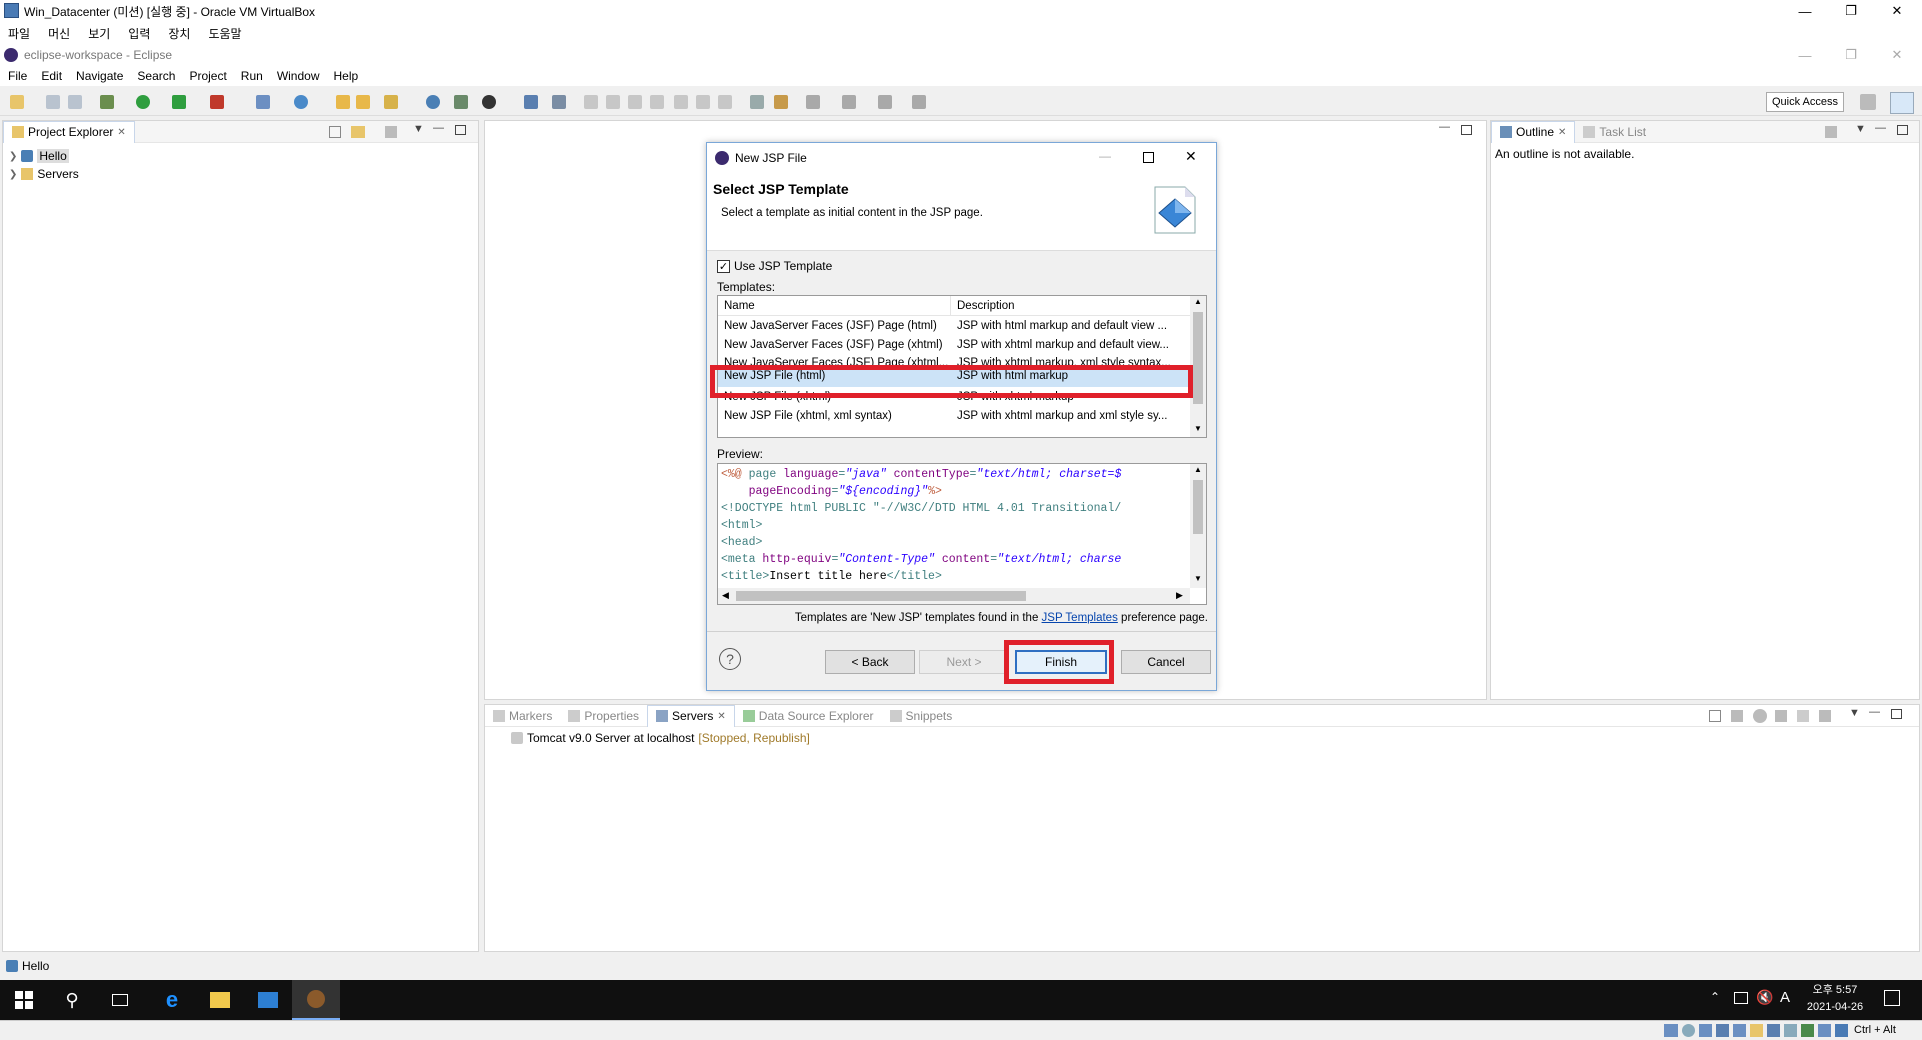 Image resolution: width=1922 pixels, height=1040 pixels. I want to click on open-type-icon, so click(363, 102).